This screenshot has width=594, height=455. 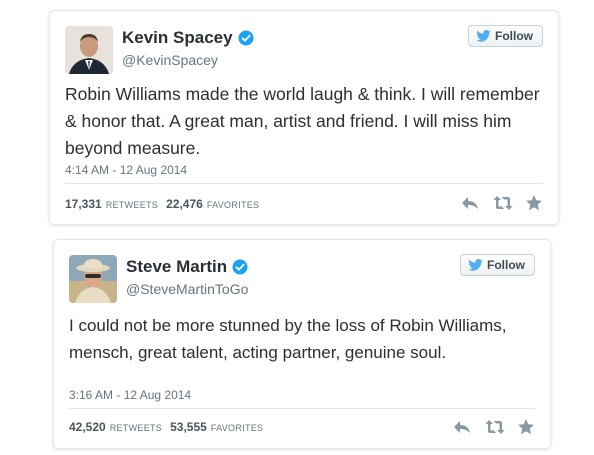 I want to click on tweet-timestamp: 4:14 AM - 12 Aug 2014, so click(x=126, y=170).